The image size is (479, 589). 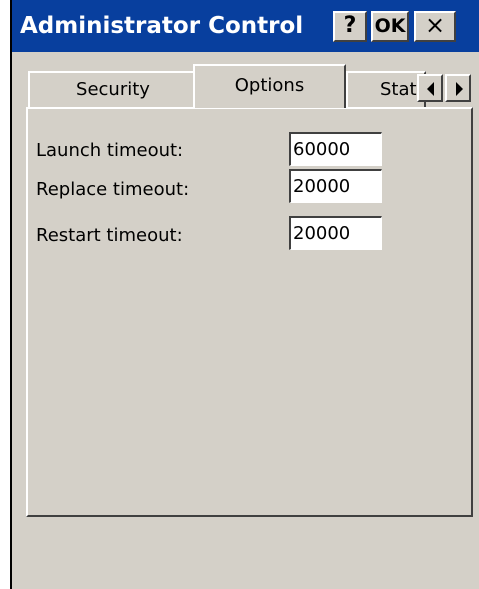 What do you see at coordinates (113, 90) in the screenshot?
I see `tab-security: Security` at bounding box center [113, 90].